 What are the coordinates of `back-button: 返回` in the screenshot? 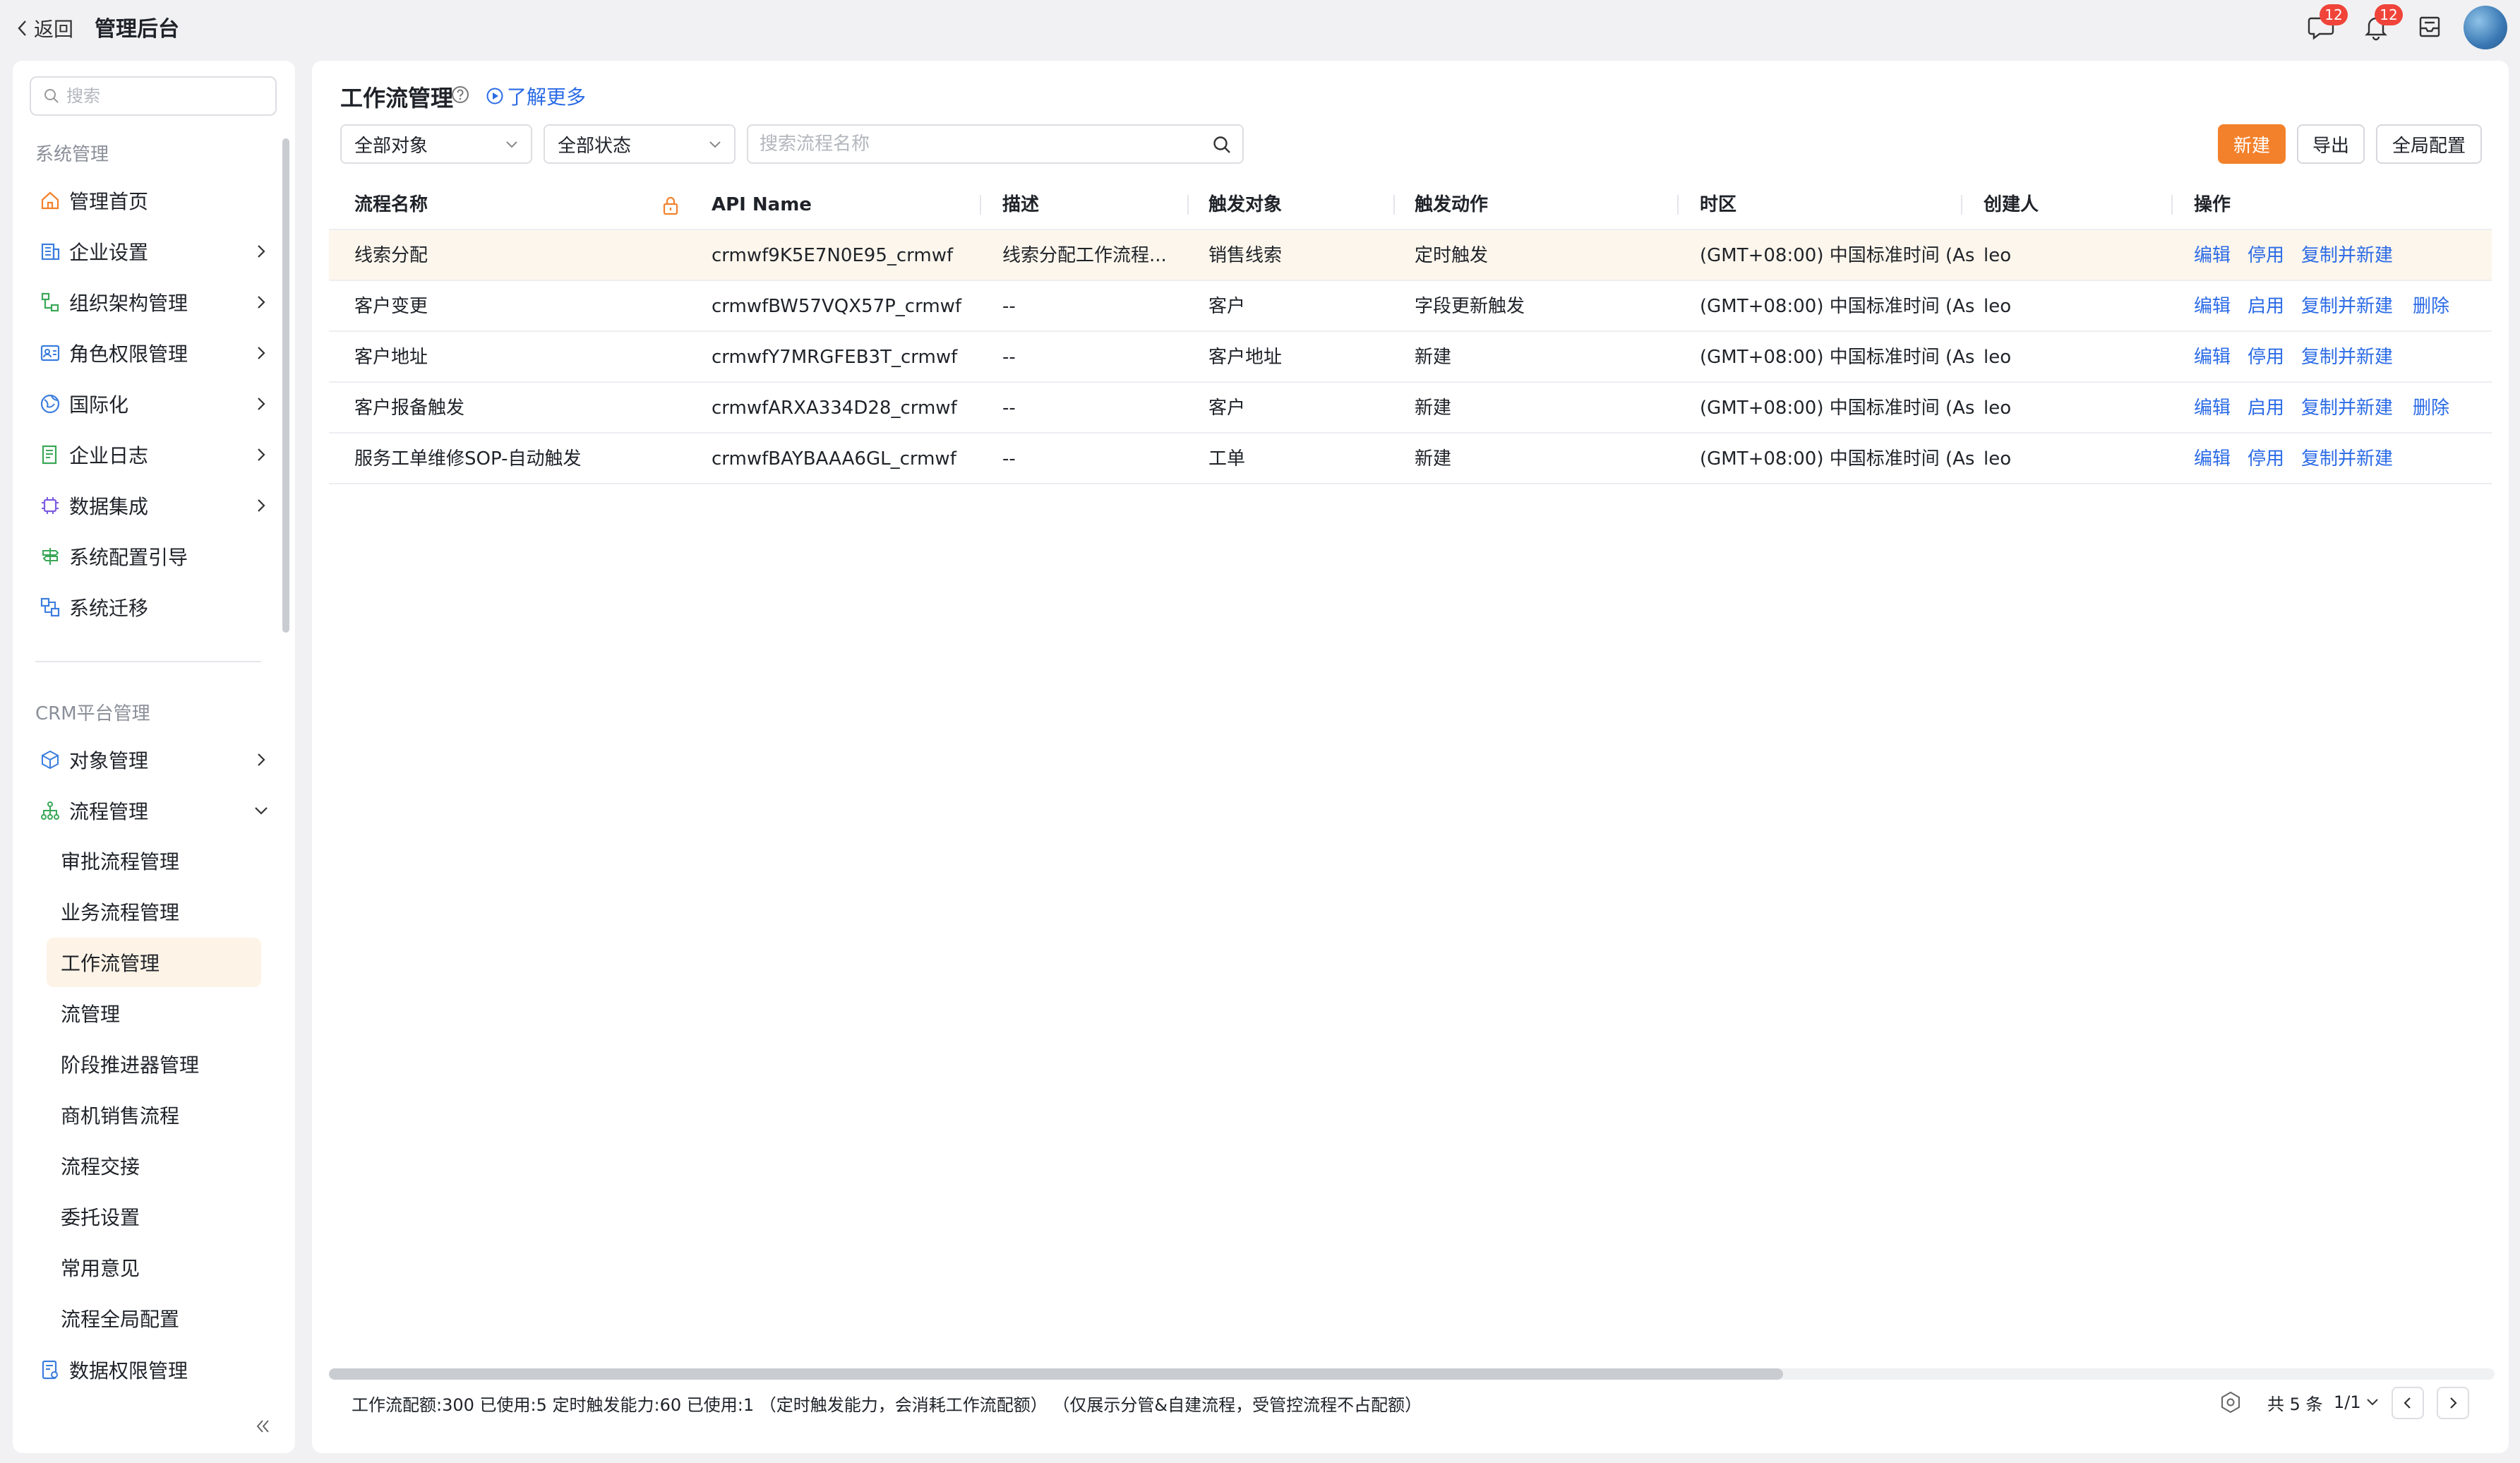 It's located at (43, 28).